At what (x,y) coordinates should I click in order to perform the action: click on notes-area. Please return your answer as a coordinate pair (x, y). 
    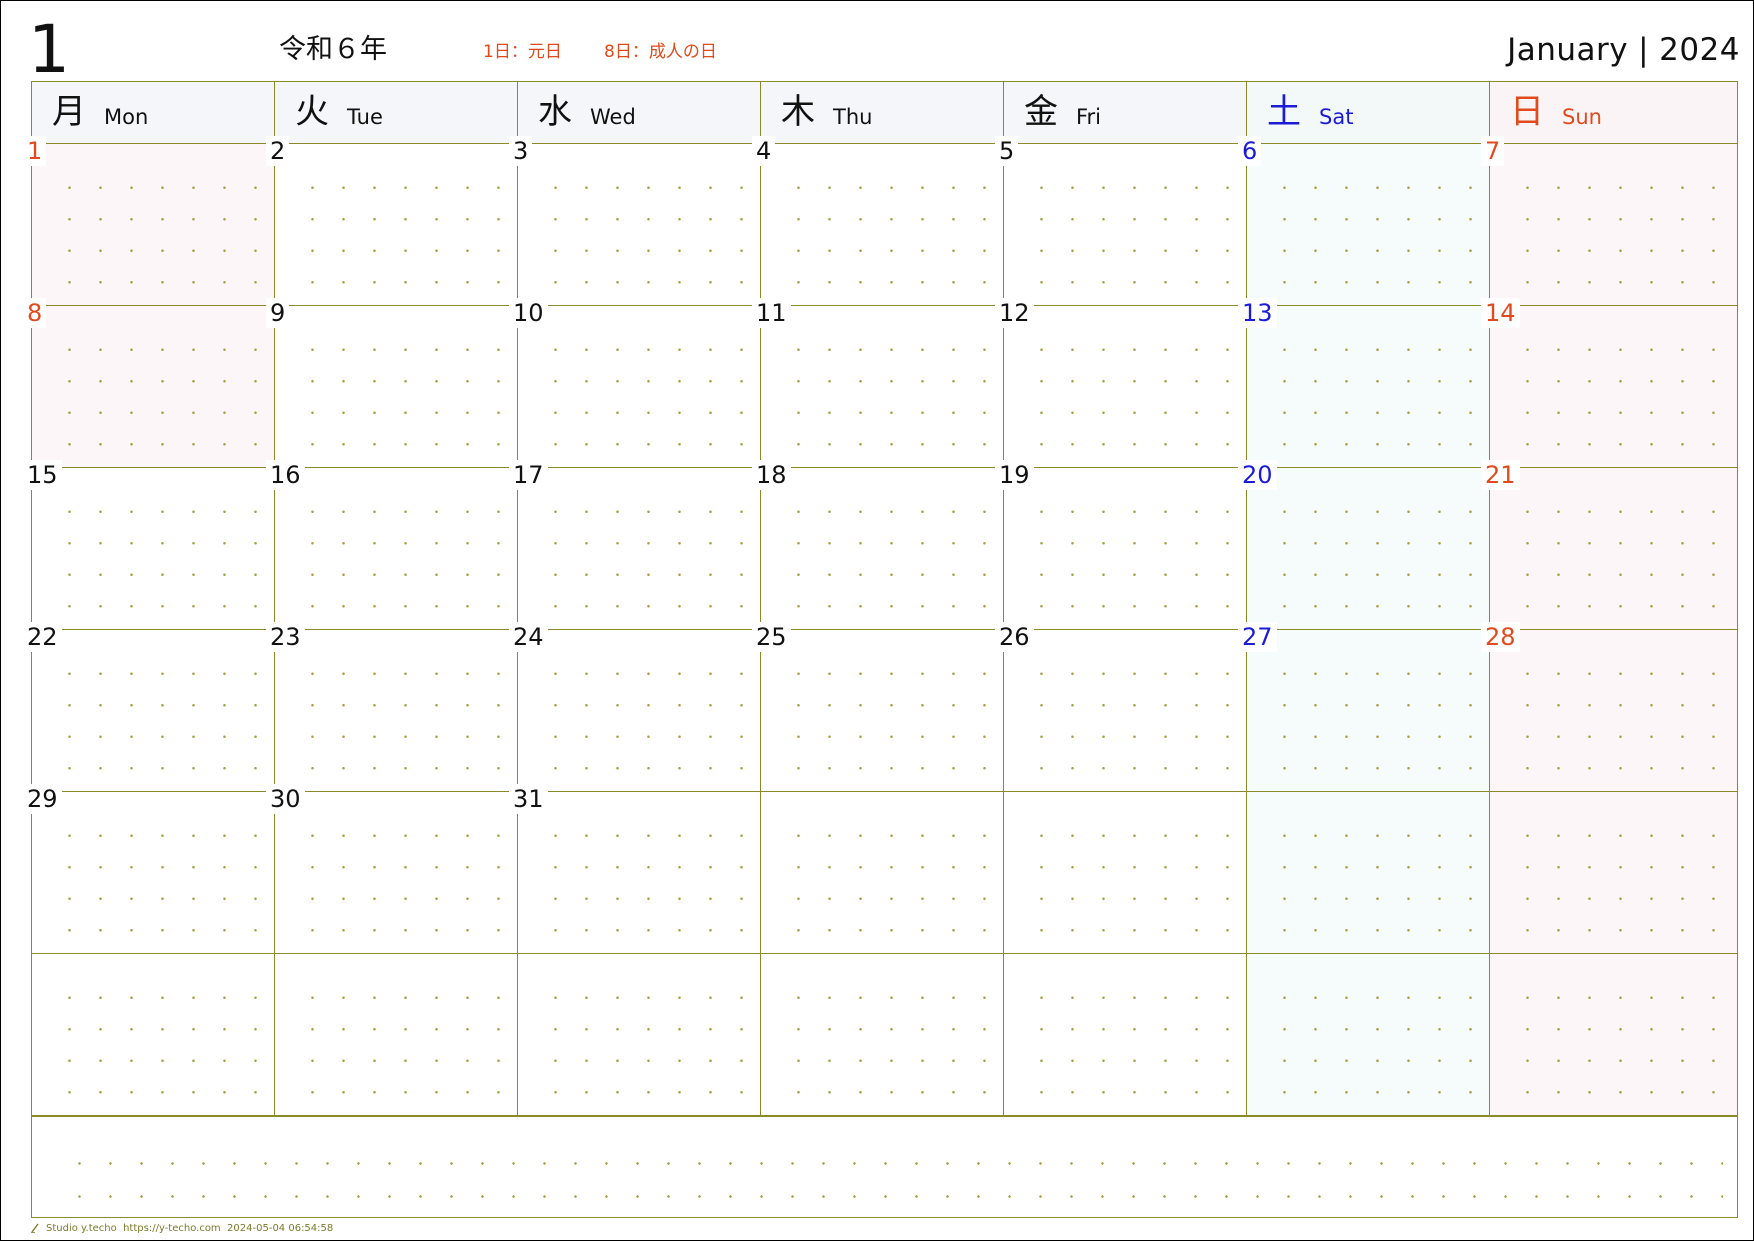
    Looking at the image, I should click on (884, 1166).